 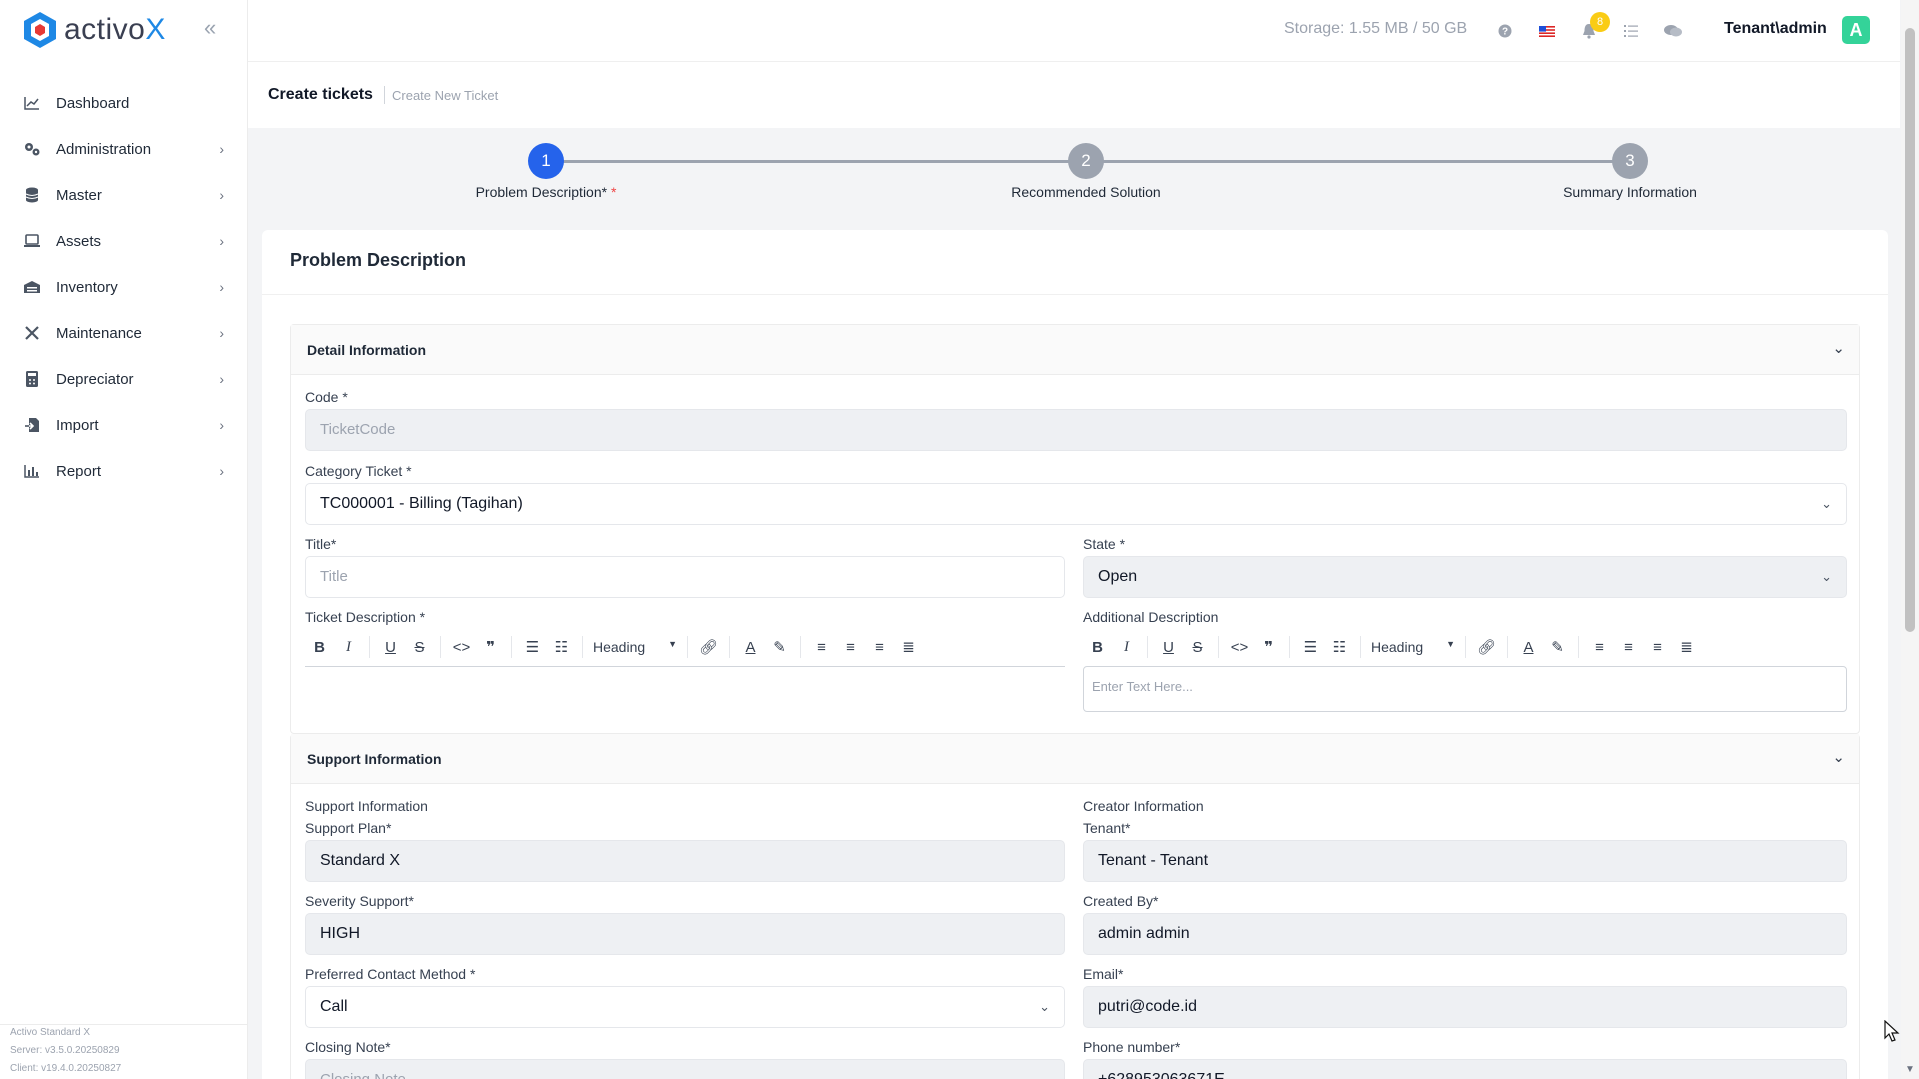 I want to click on title-input: Title, so click(x=685, y=577).